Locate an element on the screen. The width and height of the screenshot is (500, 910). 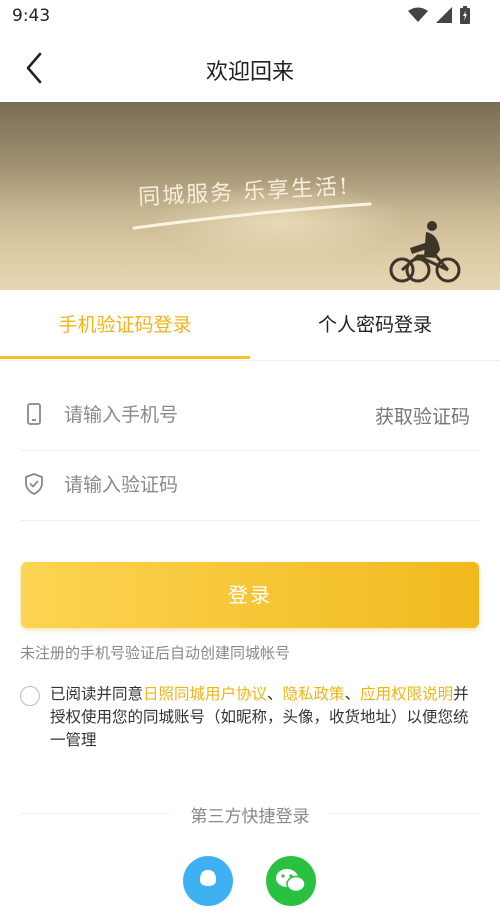
auto-register-hint: 未注册的手机号验证后自动创建同城帐号 is located at coordinates (155, 653).